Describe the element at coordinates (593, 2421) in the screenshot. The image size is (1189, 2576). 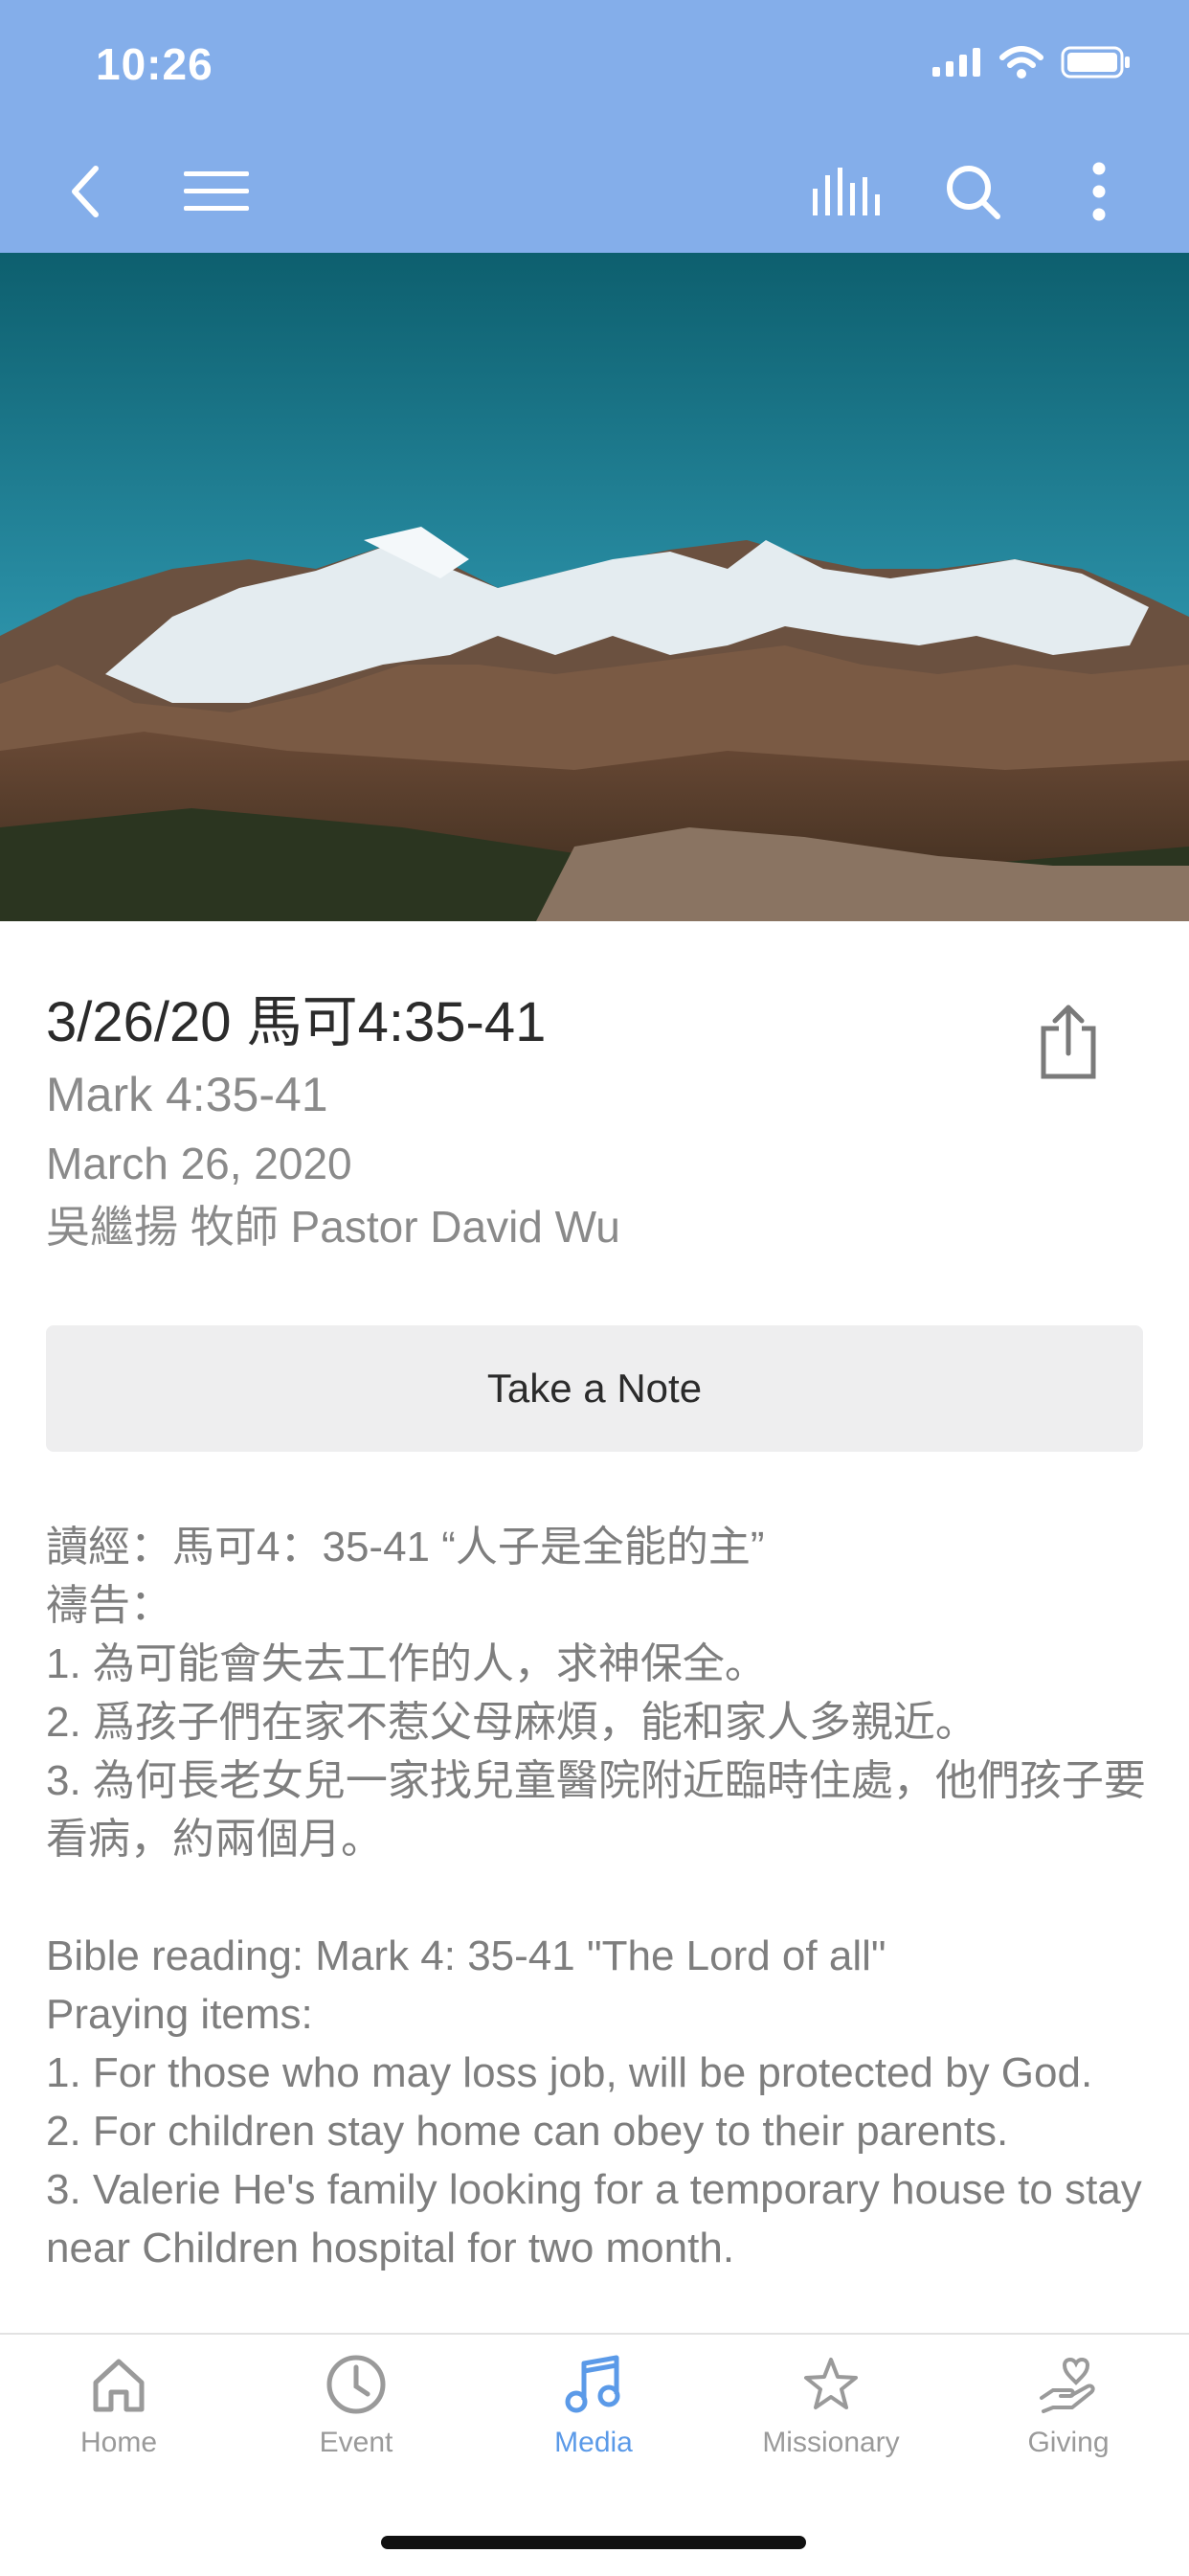
I see `tab-media: Media` at that location.